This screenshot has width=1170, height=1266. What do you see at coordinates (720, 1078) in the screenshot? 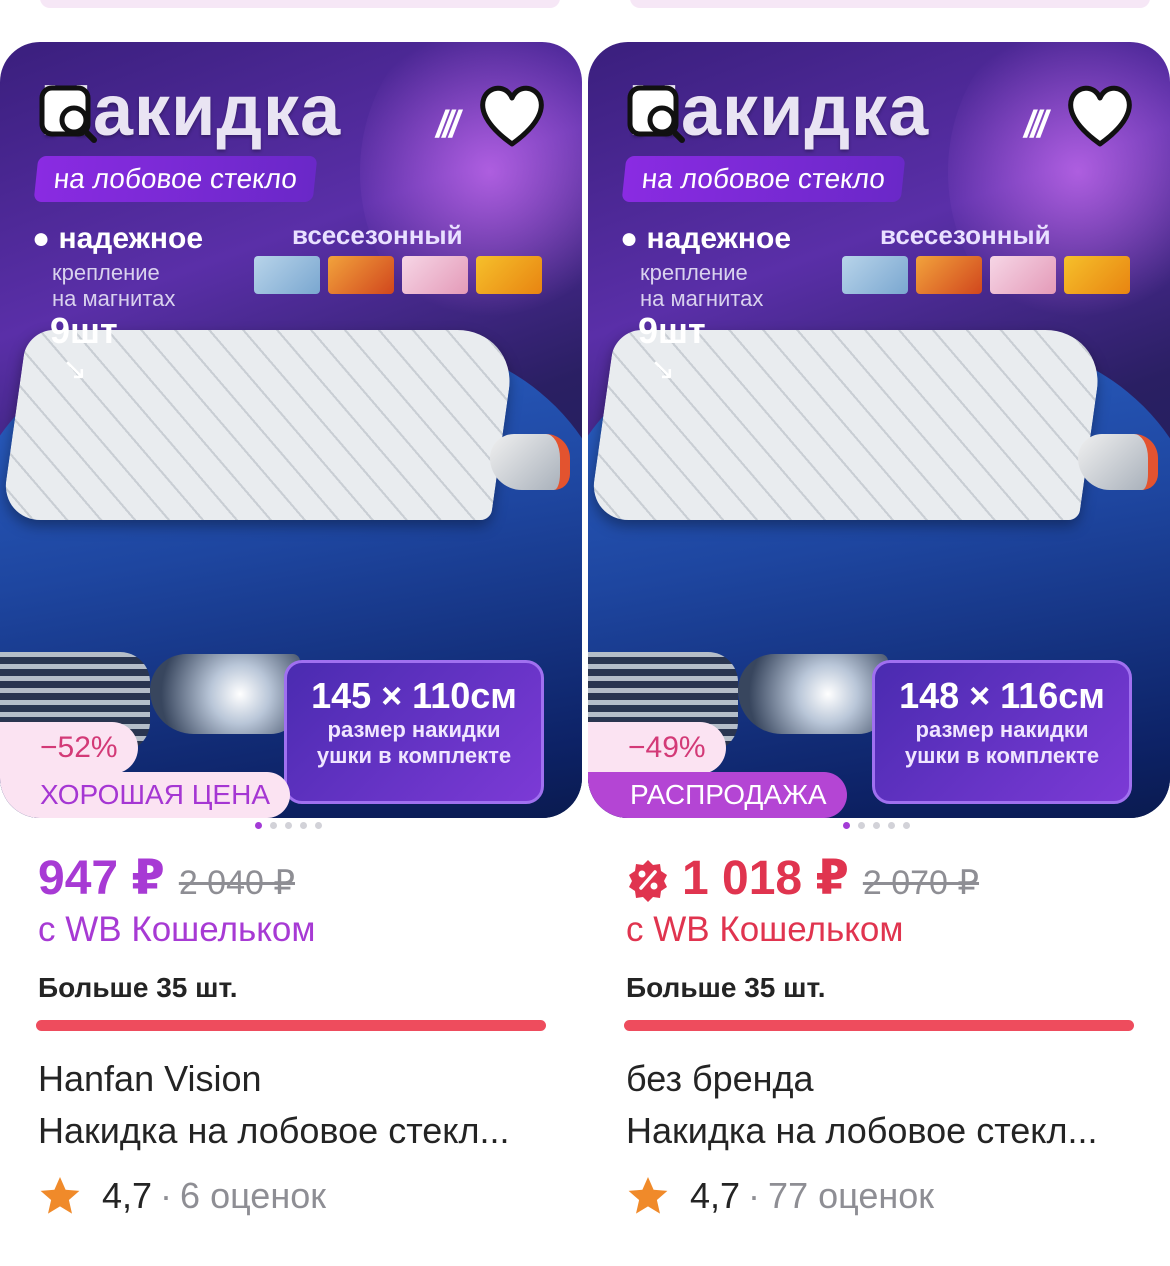
I see `brand-name: без бренда` at bounding box center [720, 1078].